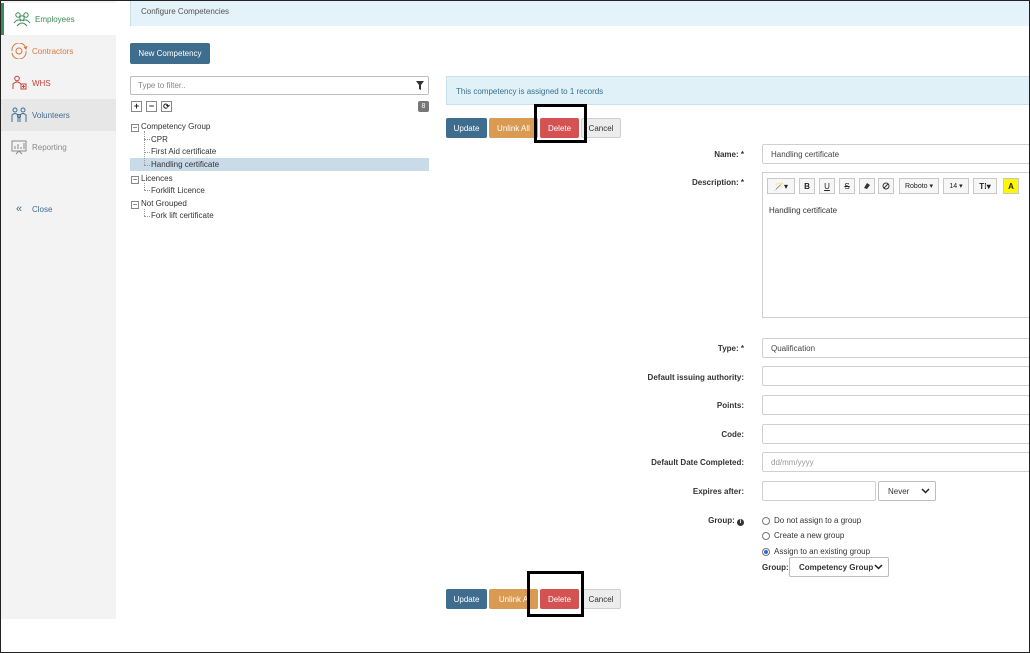 This screenshot has height=653, width=1030. Describe the element at coordinates (58, 83) in the screenshot. I see `sidebar-item-whs: WHS` at that location.